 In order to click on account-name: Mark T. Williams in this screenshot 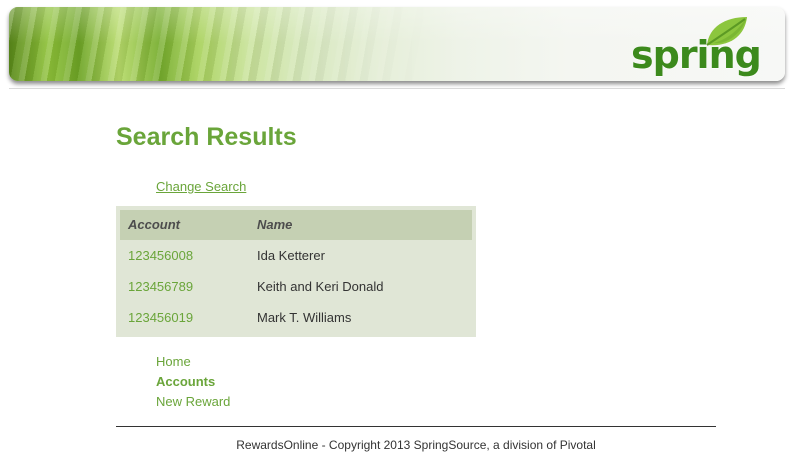, I will do `click(304, 317)`.